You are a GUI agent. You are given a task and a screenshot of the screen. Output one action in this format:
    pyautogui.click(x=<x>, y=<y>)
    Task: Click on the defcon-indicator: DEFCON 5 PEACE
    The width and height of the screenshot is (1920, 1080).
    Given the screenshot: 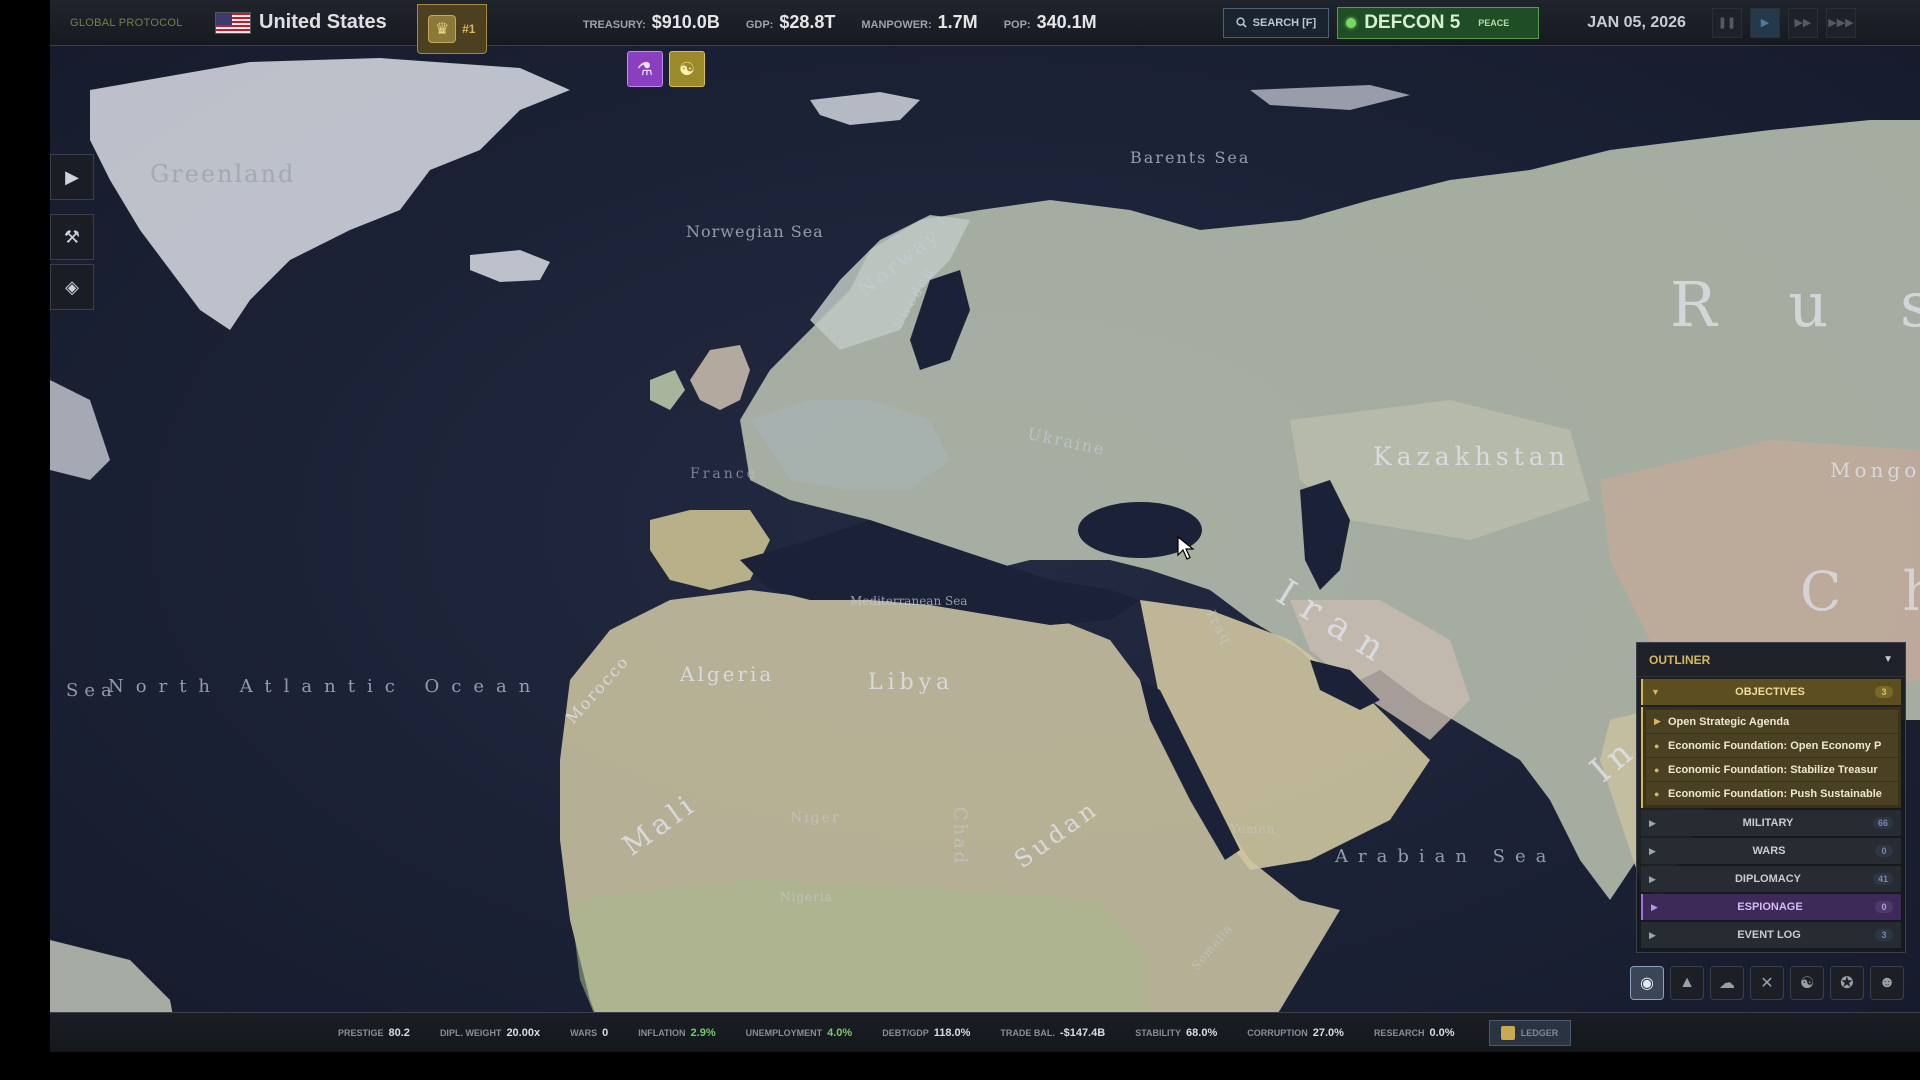 What is the action you would take?
    pyautogui.click(x=1438, y=22)
    